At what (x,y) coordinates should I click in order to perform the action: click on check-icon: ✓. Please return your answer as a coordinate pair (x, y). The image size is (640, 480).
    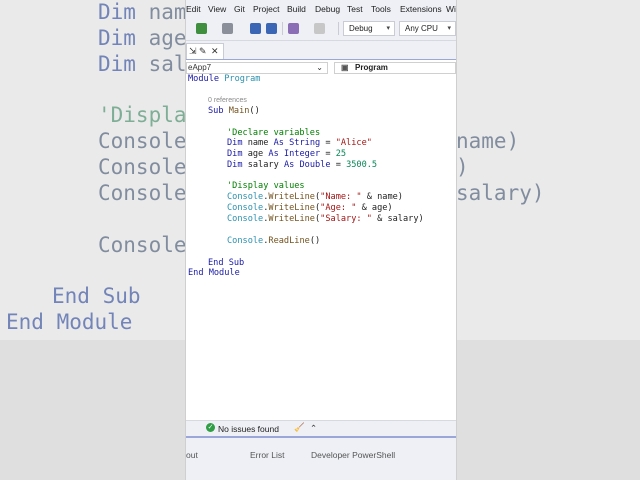
    Looking at the image, I should click on (210, 427).